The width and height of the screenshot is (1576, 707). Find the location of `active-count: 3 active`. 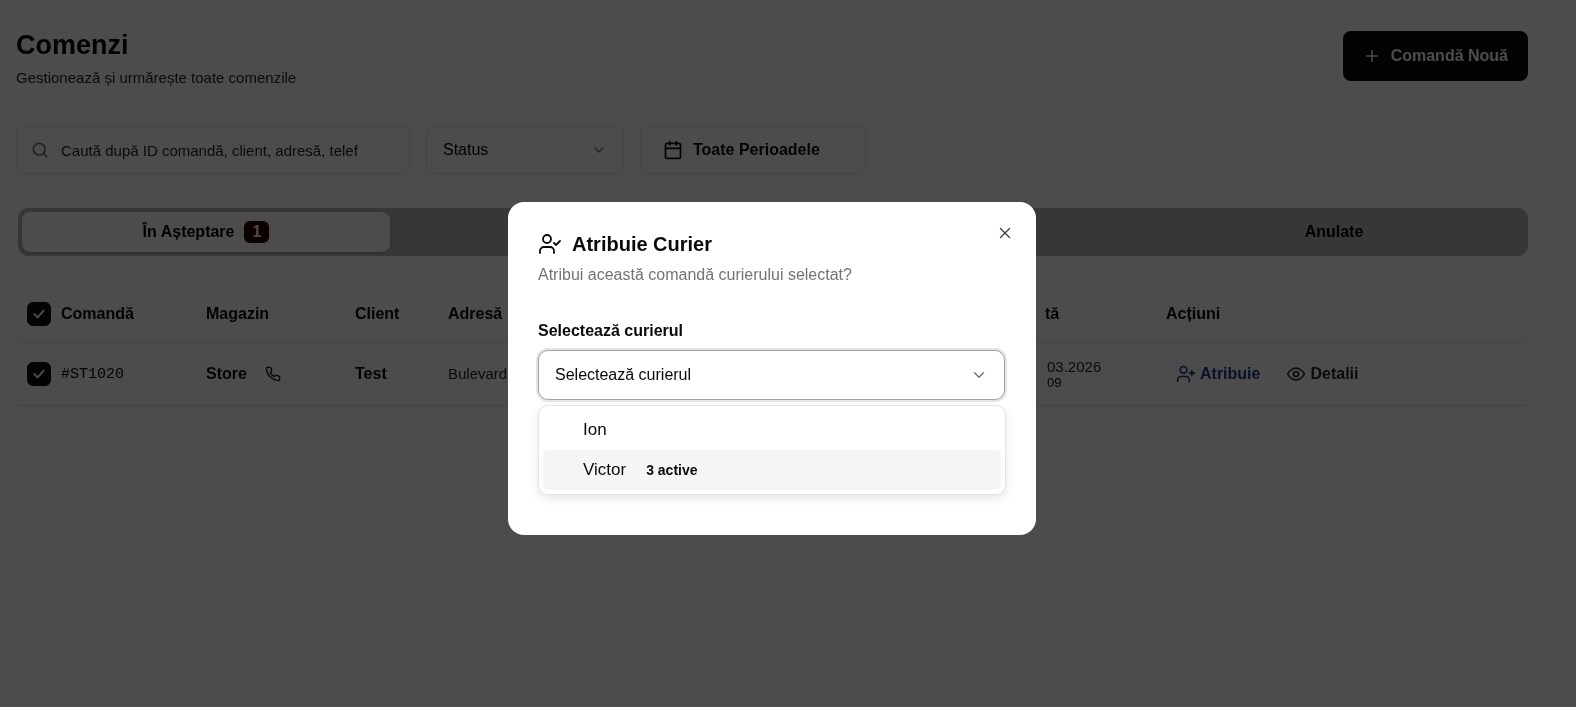

active-count: 3 active is located at coordinates (672, 470).